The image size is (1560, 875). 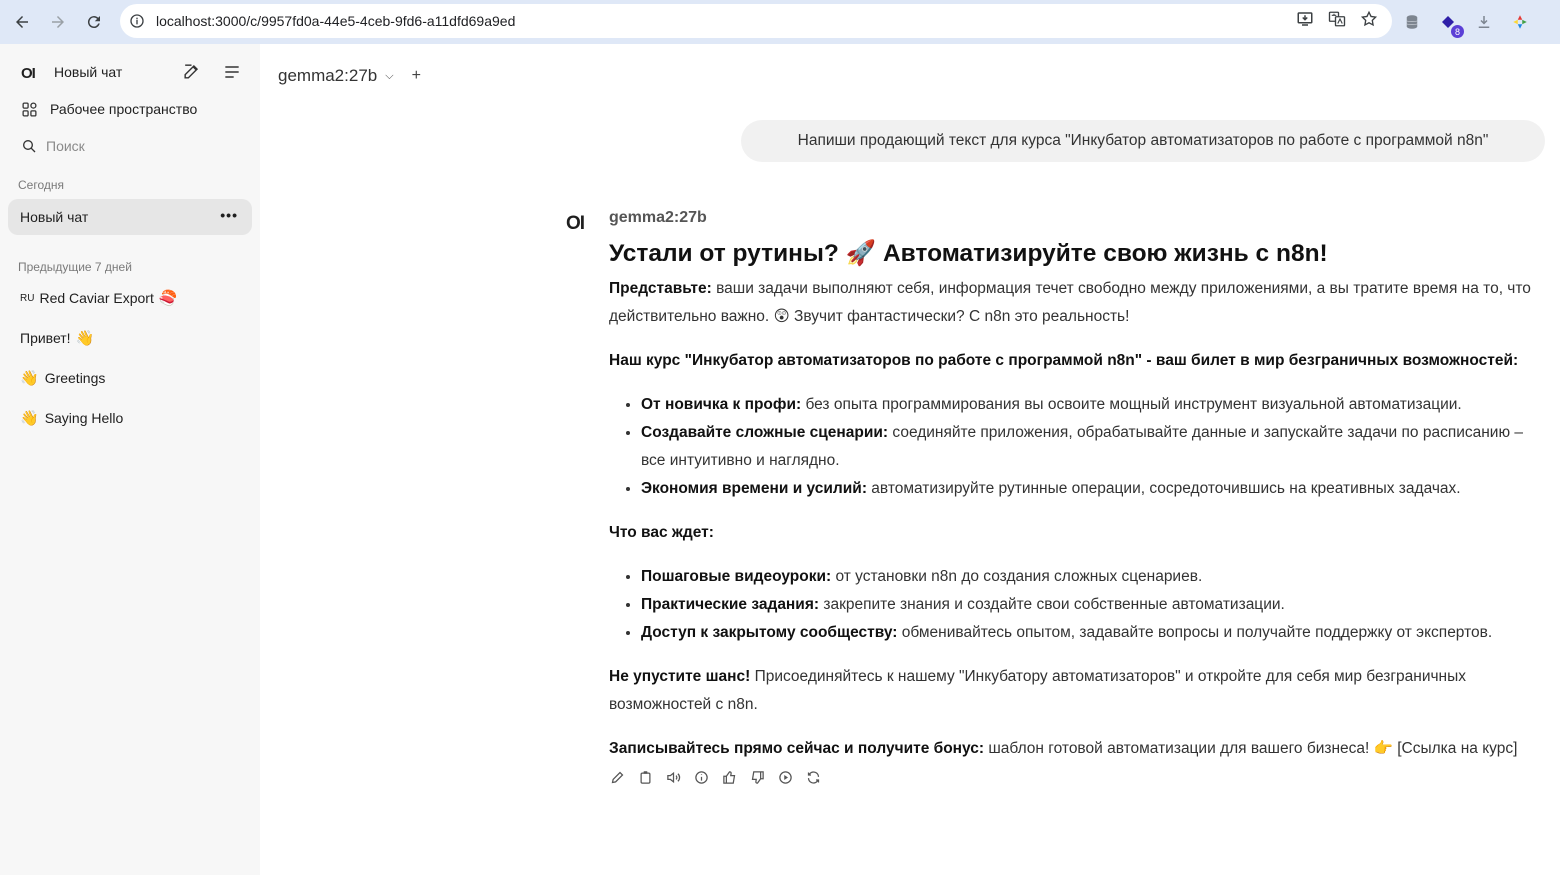 I want to click on install-app-icon, so click(x=1305, y=21).